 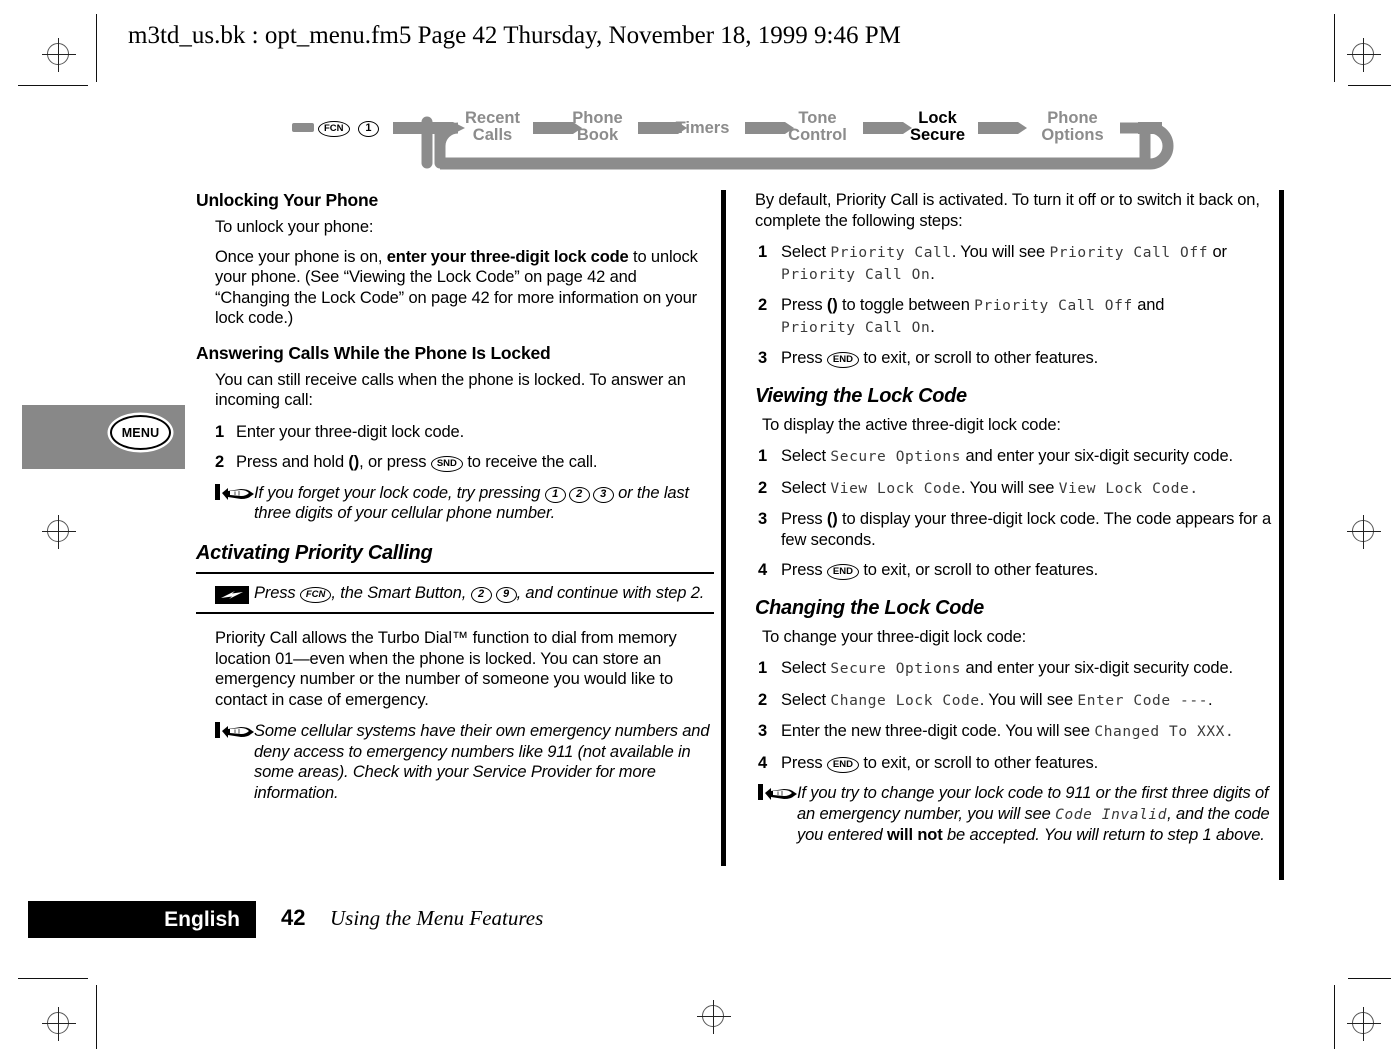 What do you see at coordinates (714, 1017) in the screenshot?
I see `registration-mark-bottom-center` at bounding box center [714, 1017].